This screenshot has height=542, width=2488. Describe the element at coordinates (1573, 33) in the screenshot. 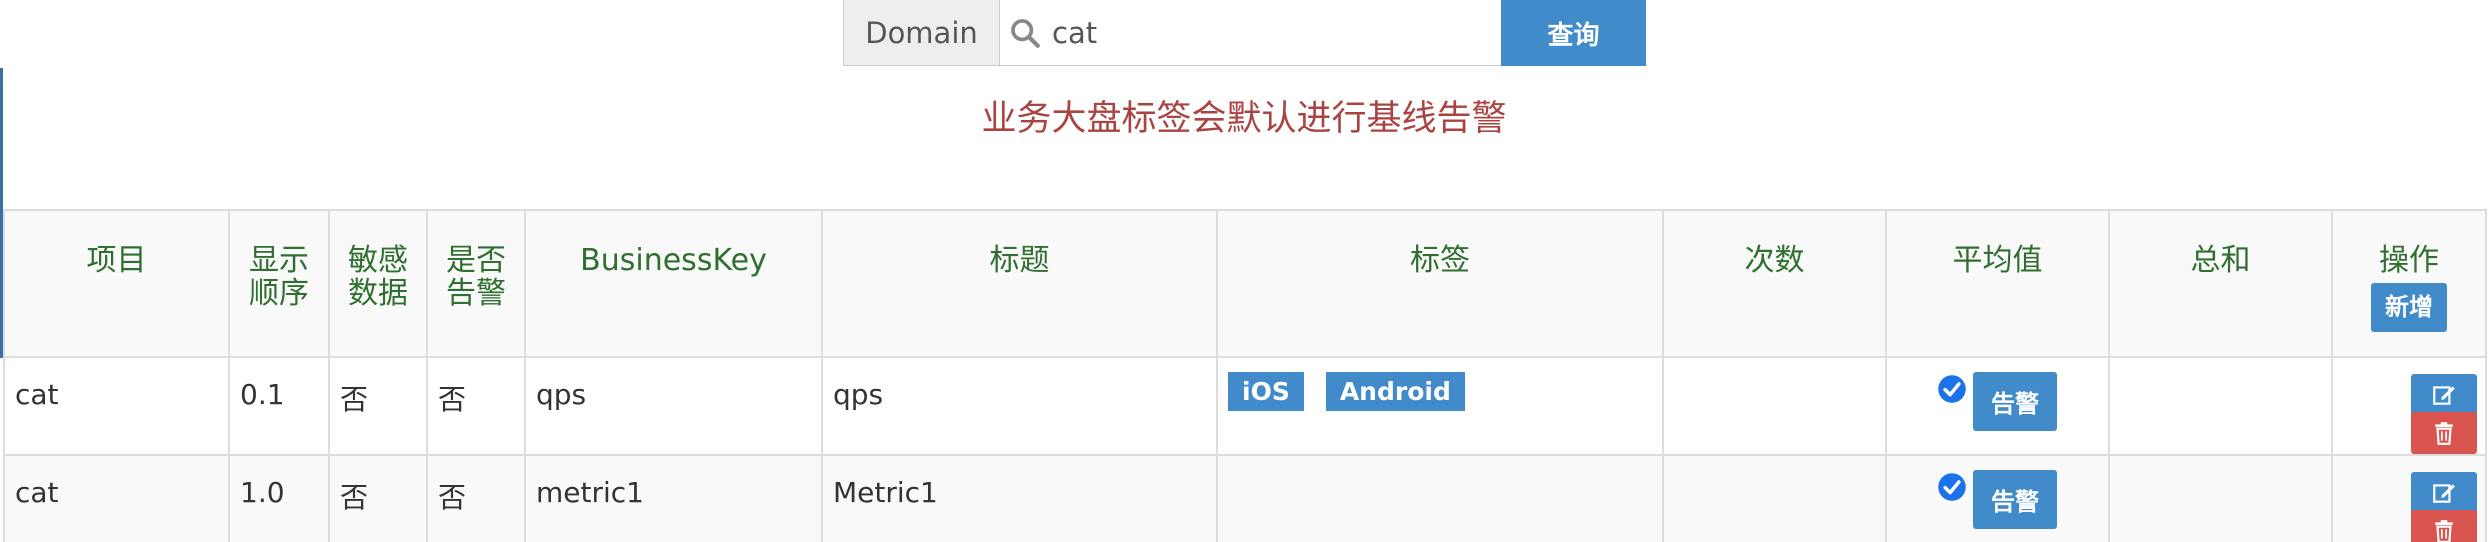

I see `query-button: 查询` at that location.